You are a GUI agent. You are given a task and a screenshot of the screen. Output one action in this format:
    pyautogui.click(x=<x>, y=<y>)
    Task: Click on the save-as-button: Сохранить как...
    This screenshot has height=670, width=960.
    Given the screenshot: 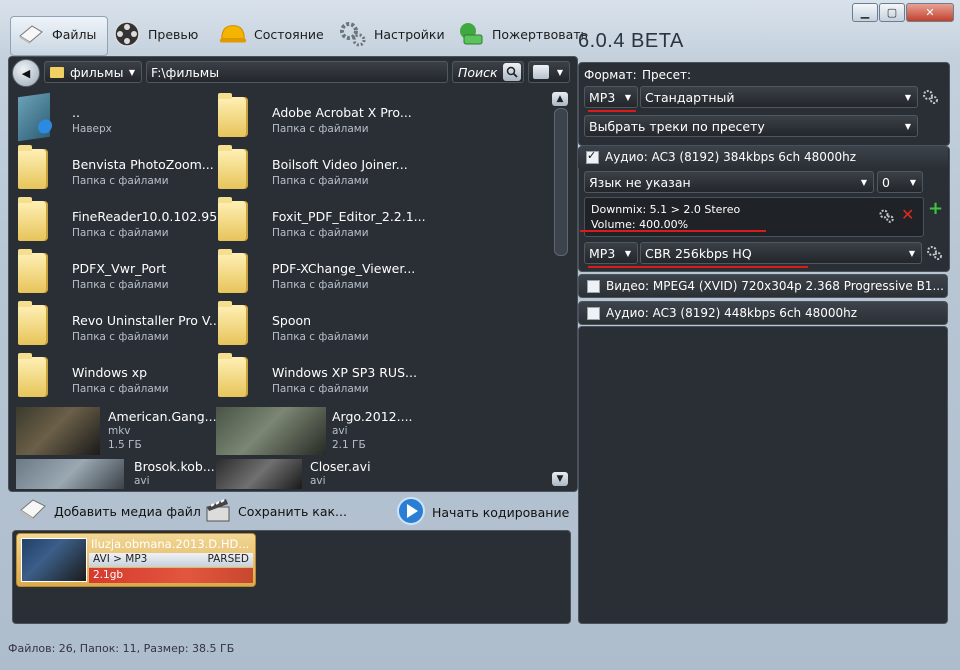 What is the action you would take?
    pyautogui.click(x=275, y=511)
    